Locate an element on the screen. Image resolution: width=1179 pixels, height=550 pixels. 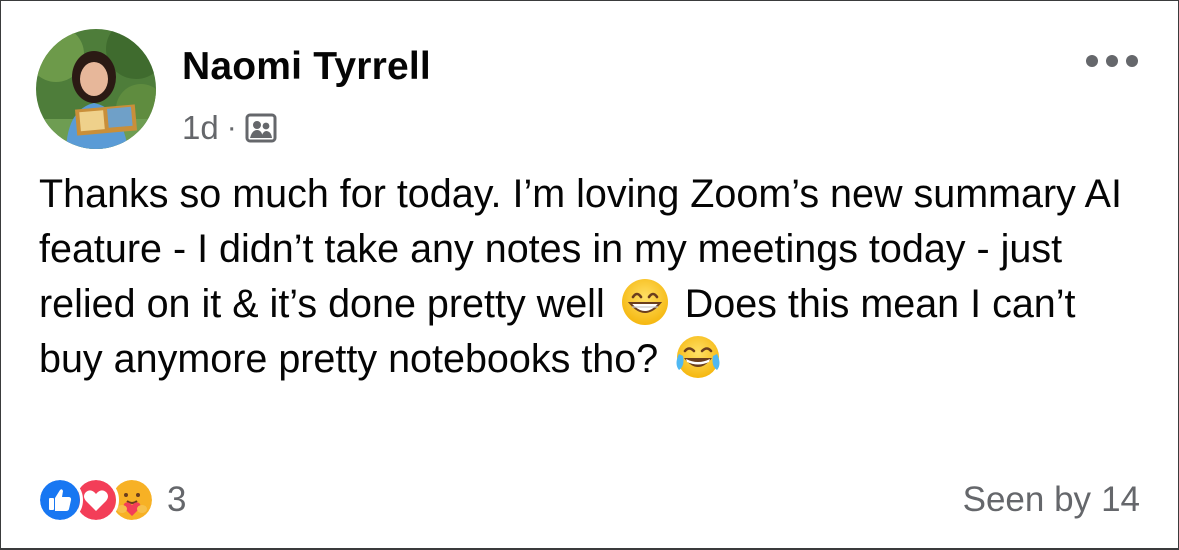
author-avatar is located at coordinates (96, 89).